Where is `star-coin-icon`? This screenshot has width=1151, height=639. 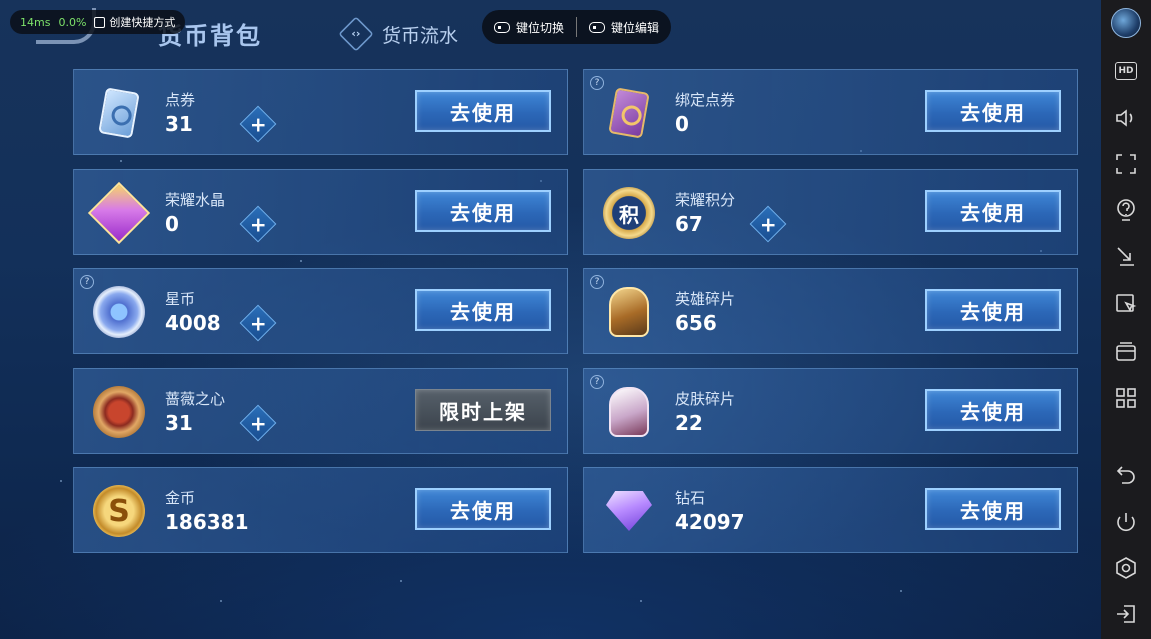
star-coin-icon is located at coordinates (119, 312).